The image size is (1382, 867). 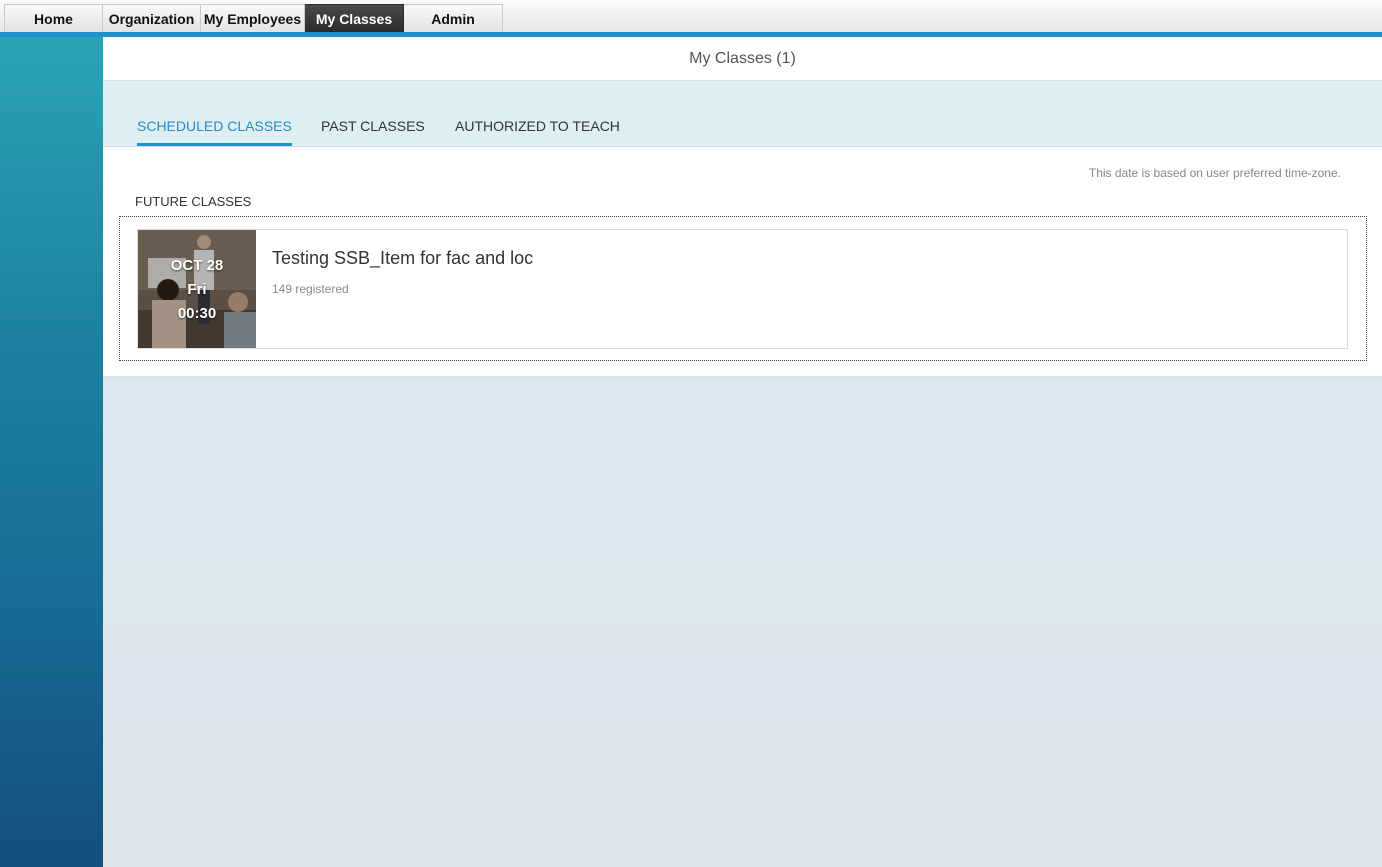 I want to click on page-title: My Classes (1), so click(x=742, y=58).